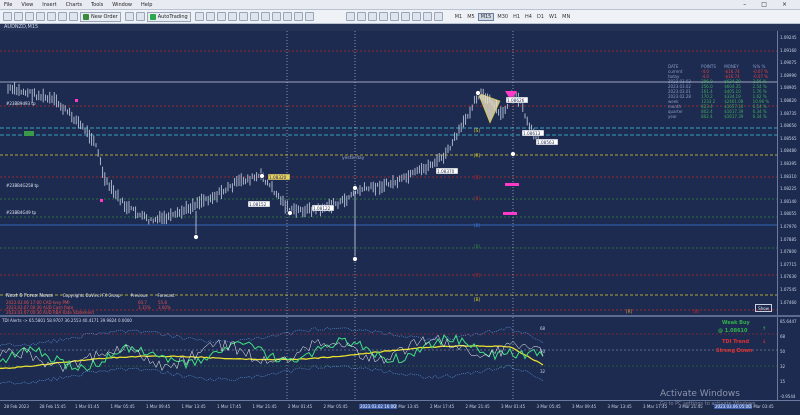  What do you see at coordinates (700, 394) in the screenshot?
I see `activation-watermark: Activate Windows` at bounding box center [700, 394].